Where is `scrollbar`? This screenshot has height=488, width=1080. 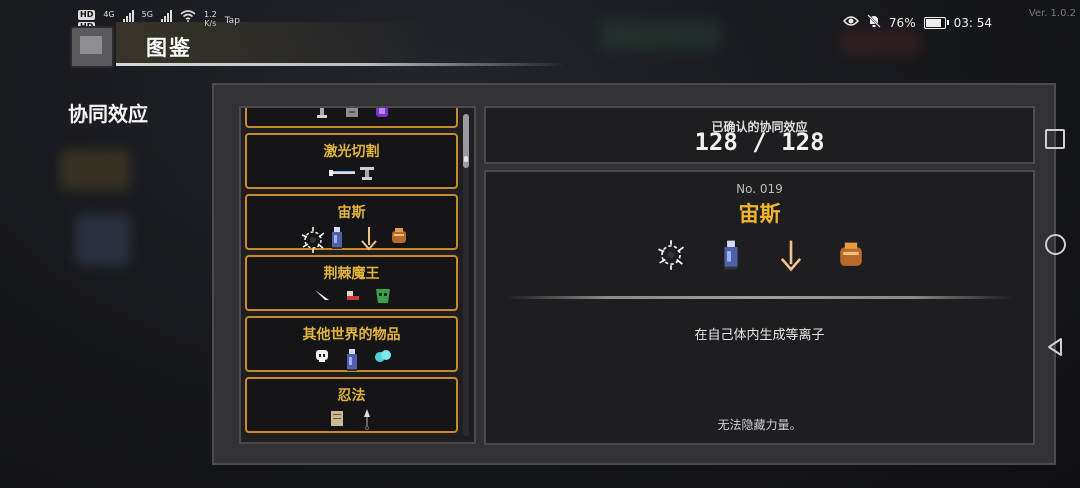
scrollbar is located at coordinates (466, 275).